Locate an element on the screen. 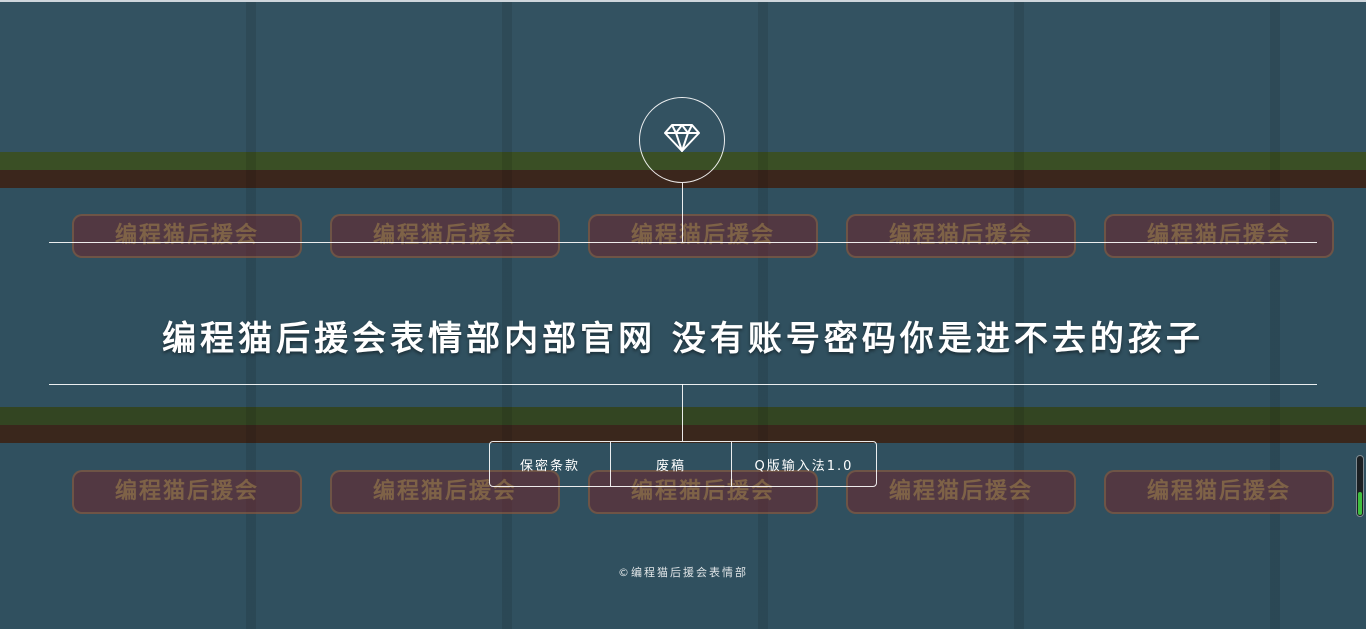 This screenshot has width=1366, height=629. nav-link-q-input-method: Q版输入法1.0 is located at coordinates (804, 464).